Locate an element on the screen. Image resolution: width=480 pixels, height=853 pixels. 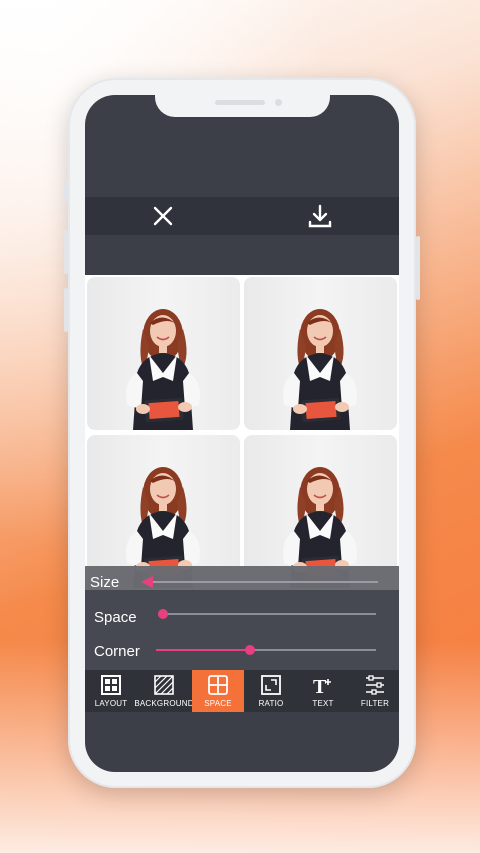
tool-background: BACKGROUND is located at coordinates (163, 691).